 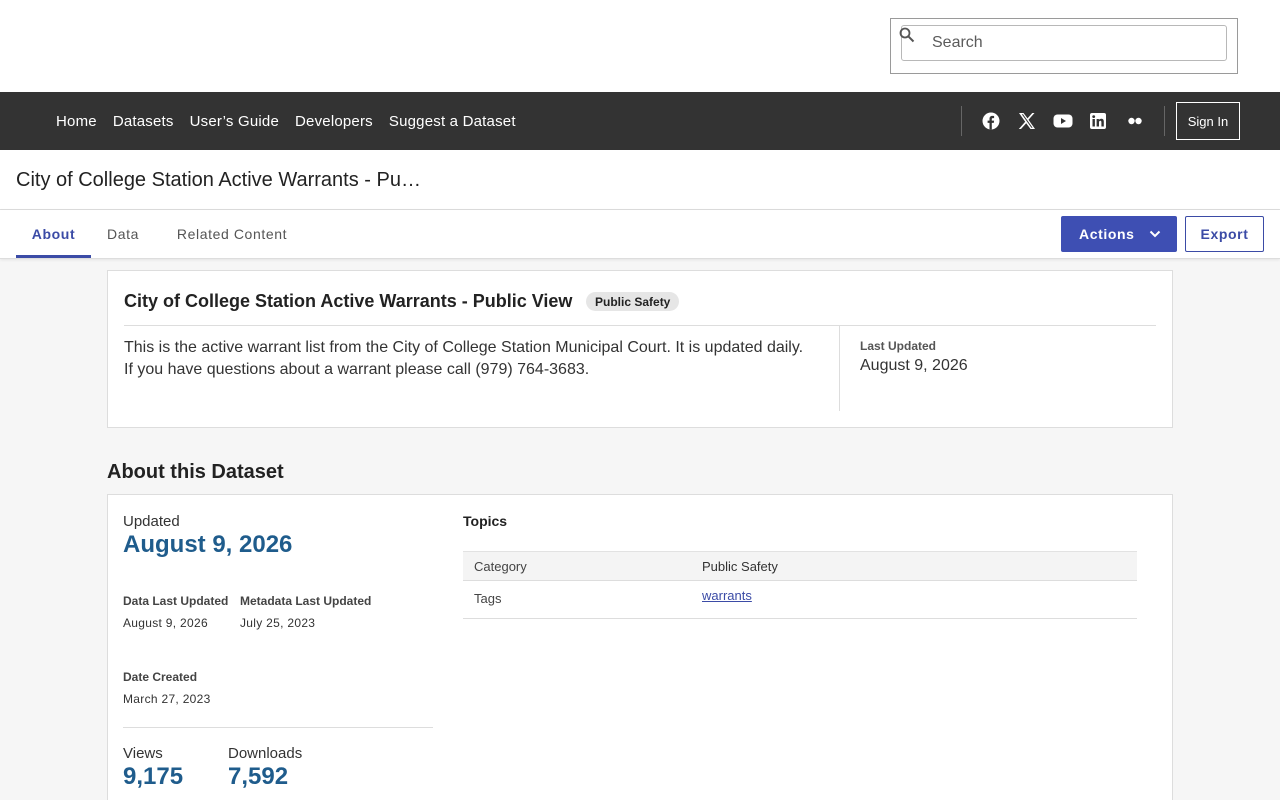 What do you see at coordinates (1208, 121) in the screenshot?
I see `sign-in-button: Sign In` at bounding box center [1208, 121].